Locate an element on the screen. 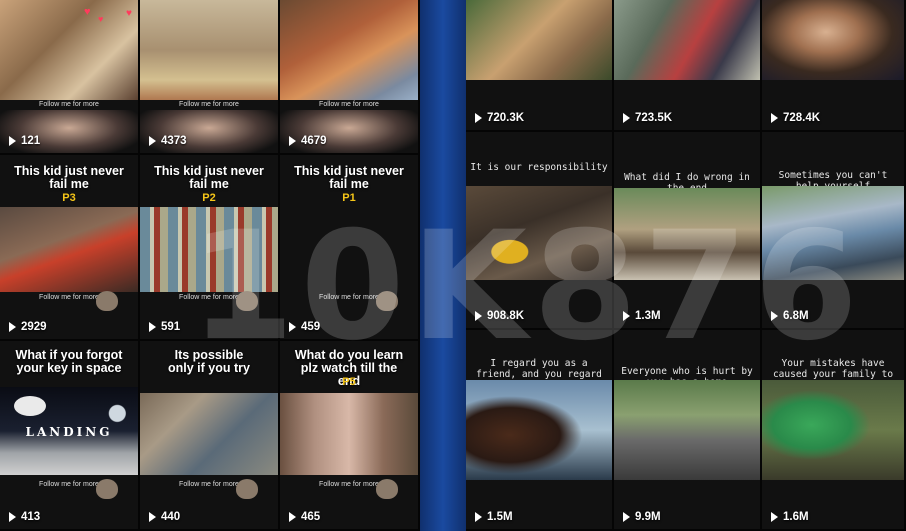  view-count: 9.9M is located at coordinates (642, 517).